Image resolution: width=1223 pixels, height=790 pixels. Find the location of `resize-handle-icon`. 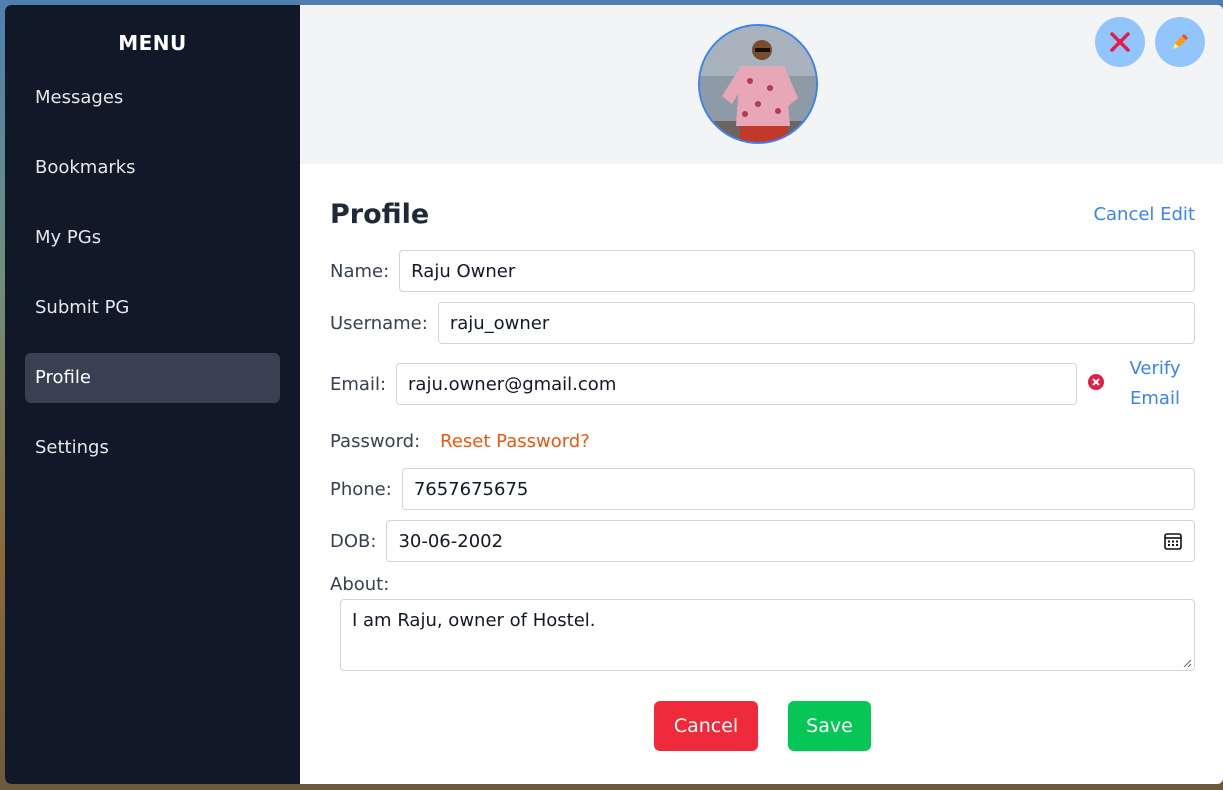

resize-handle-icon is located at coordinates (1187, 663).